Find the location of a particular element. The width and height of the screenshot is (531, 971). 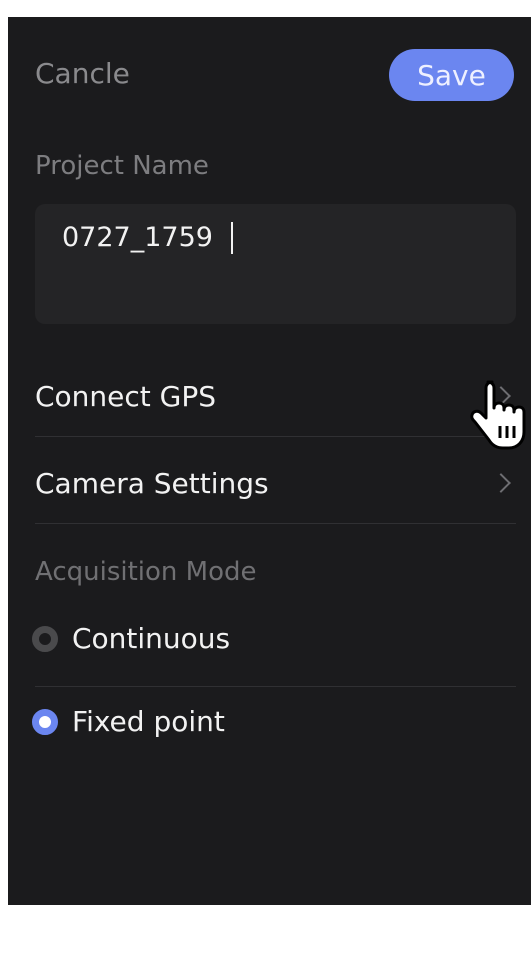

camera-settings-item: Camera Settings is located at coordinates (275, 483).